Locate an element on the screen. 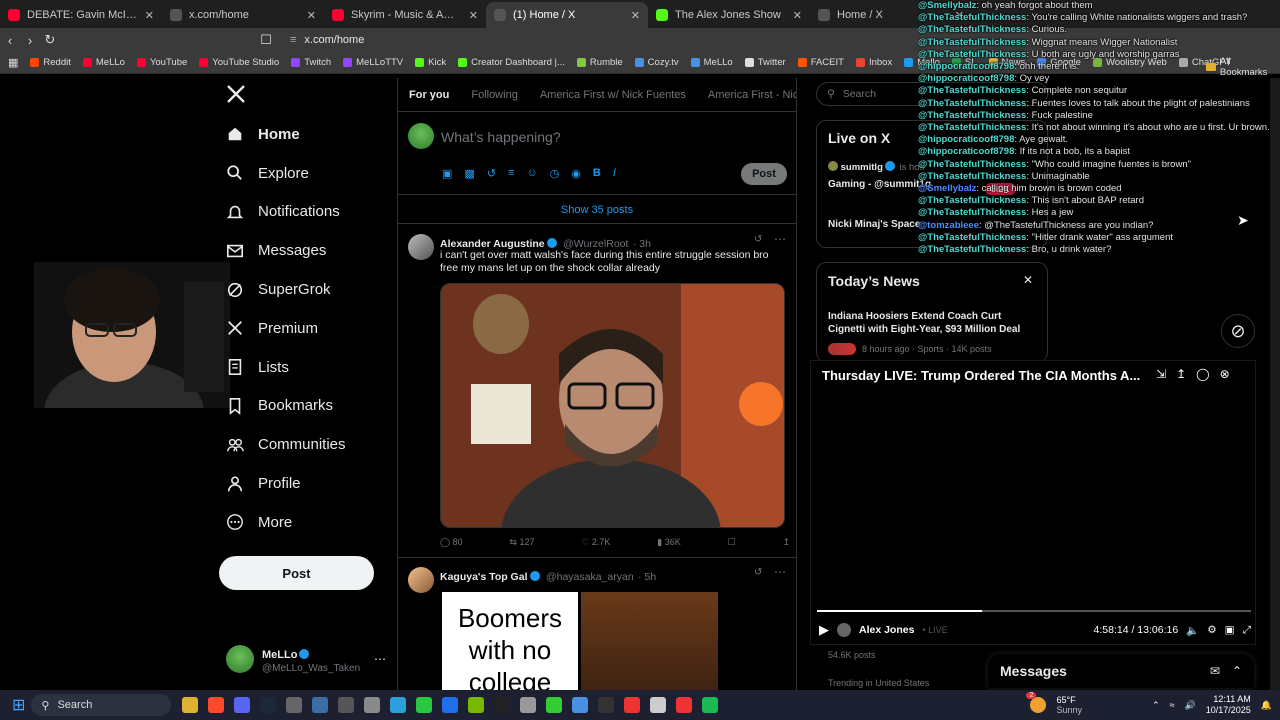 Image resolution: width=1280 pixels, height=720 pixels. browser-tab: DEBATE: Gavin McInnes VS Nick Fue ✕ is located at coordinates (81, 15).